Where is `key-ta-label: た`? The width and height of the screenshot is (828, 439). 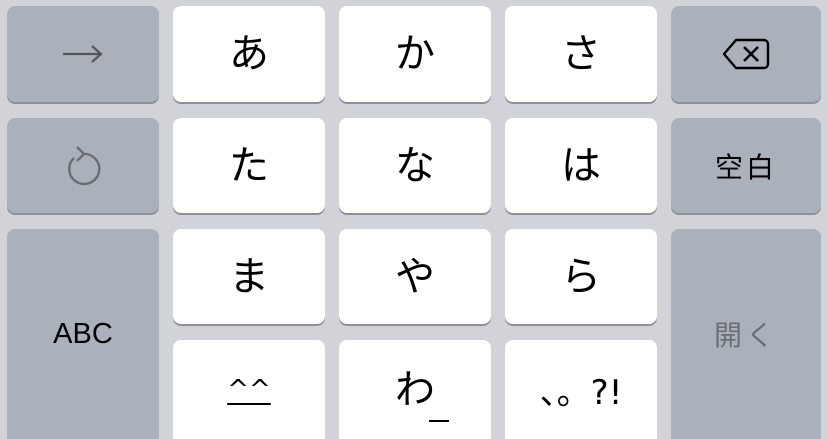 key-ta-label: た is located at coordinates (249, 165).